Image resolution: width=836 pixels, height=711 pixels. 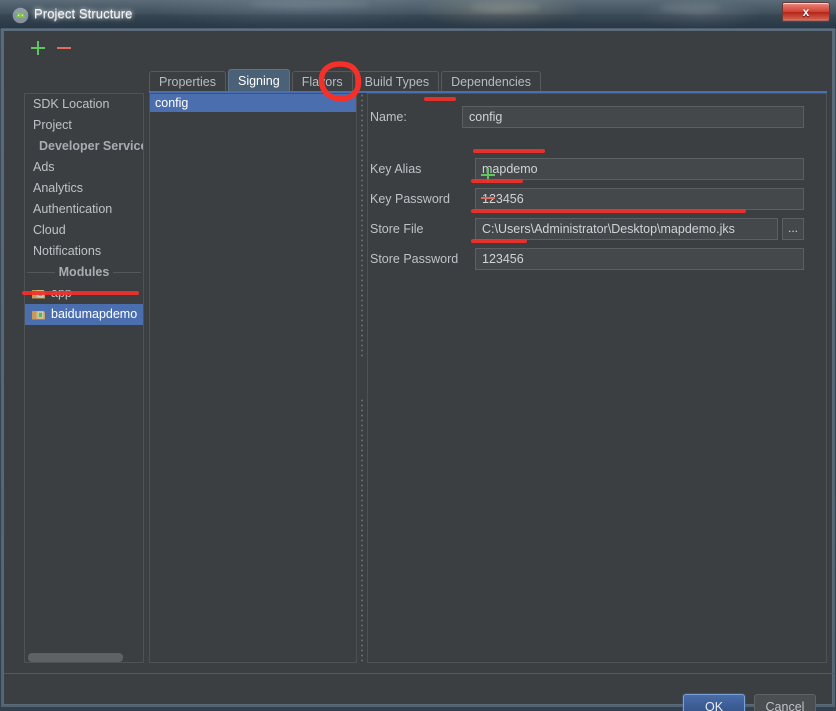 What do you see at coordinates (91, 146) in the screenshot?
I see `sidebar-item-developer-service: Developer Service` at bounding box center [91, 146].